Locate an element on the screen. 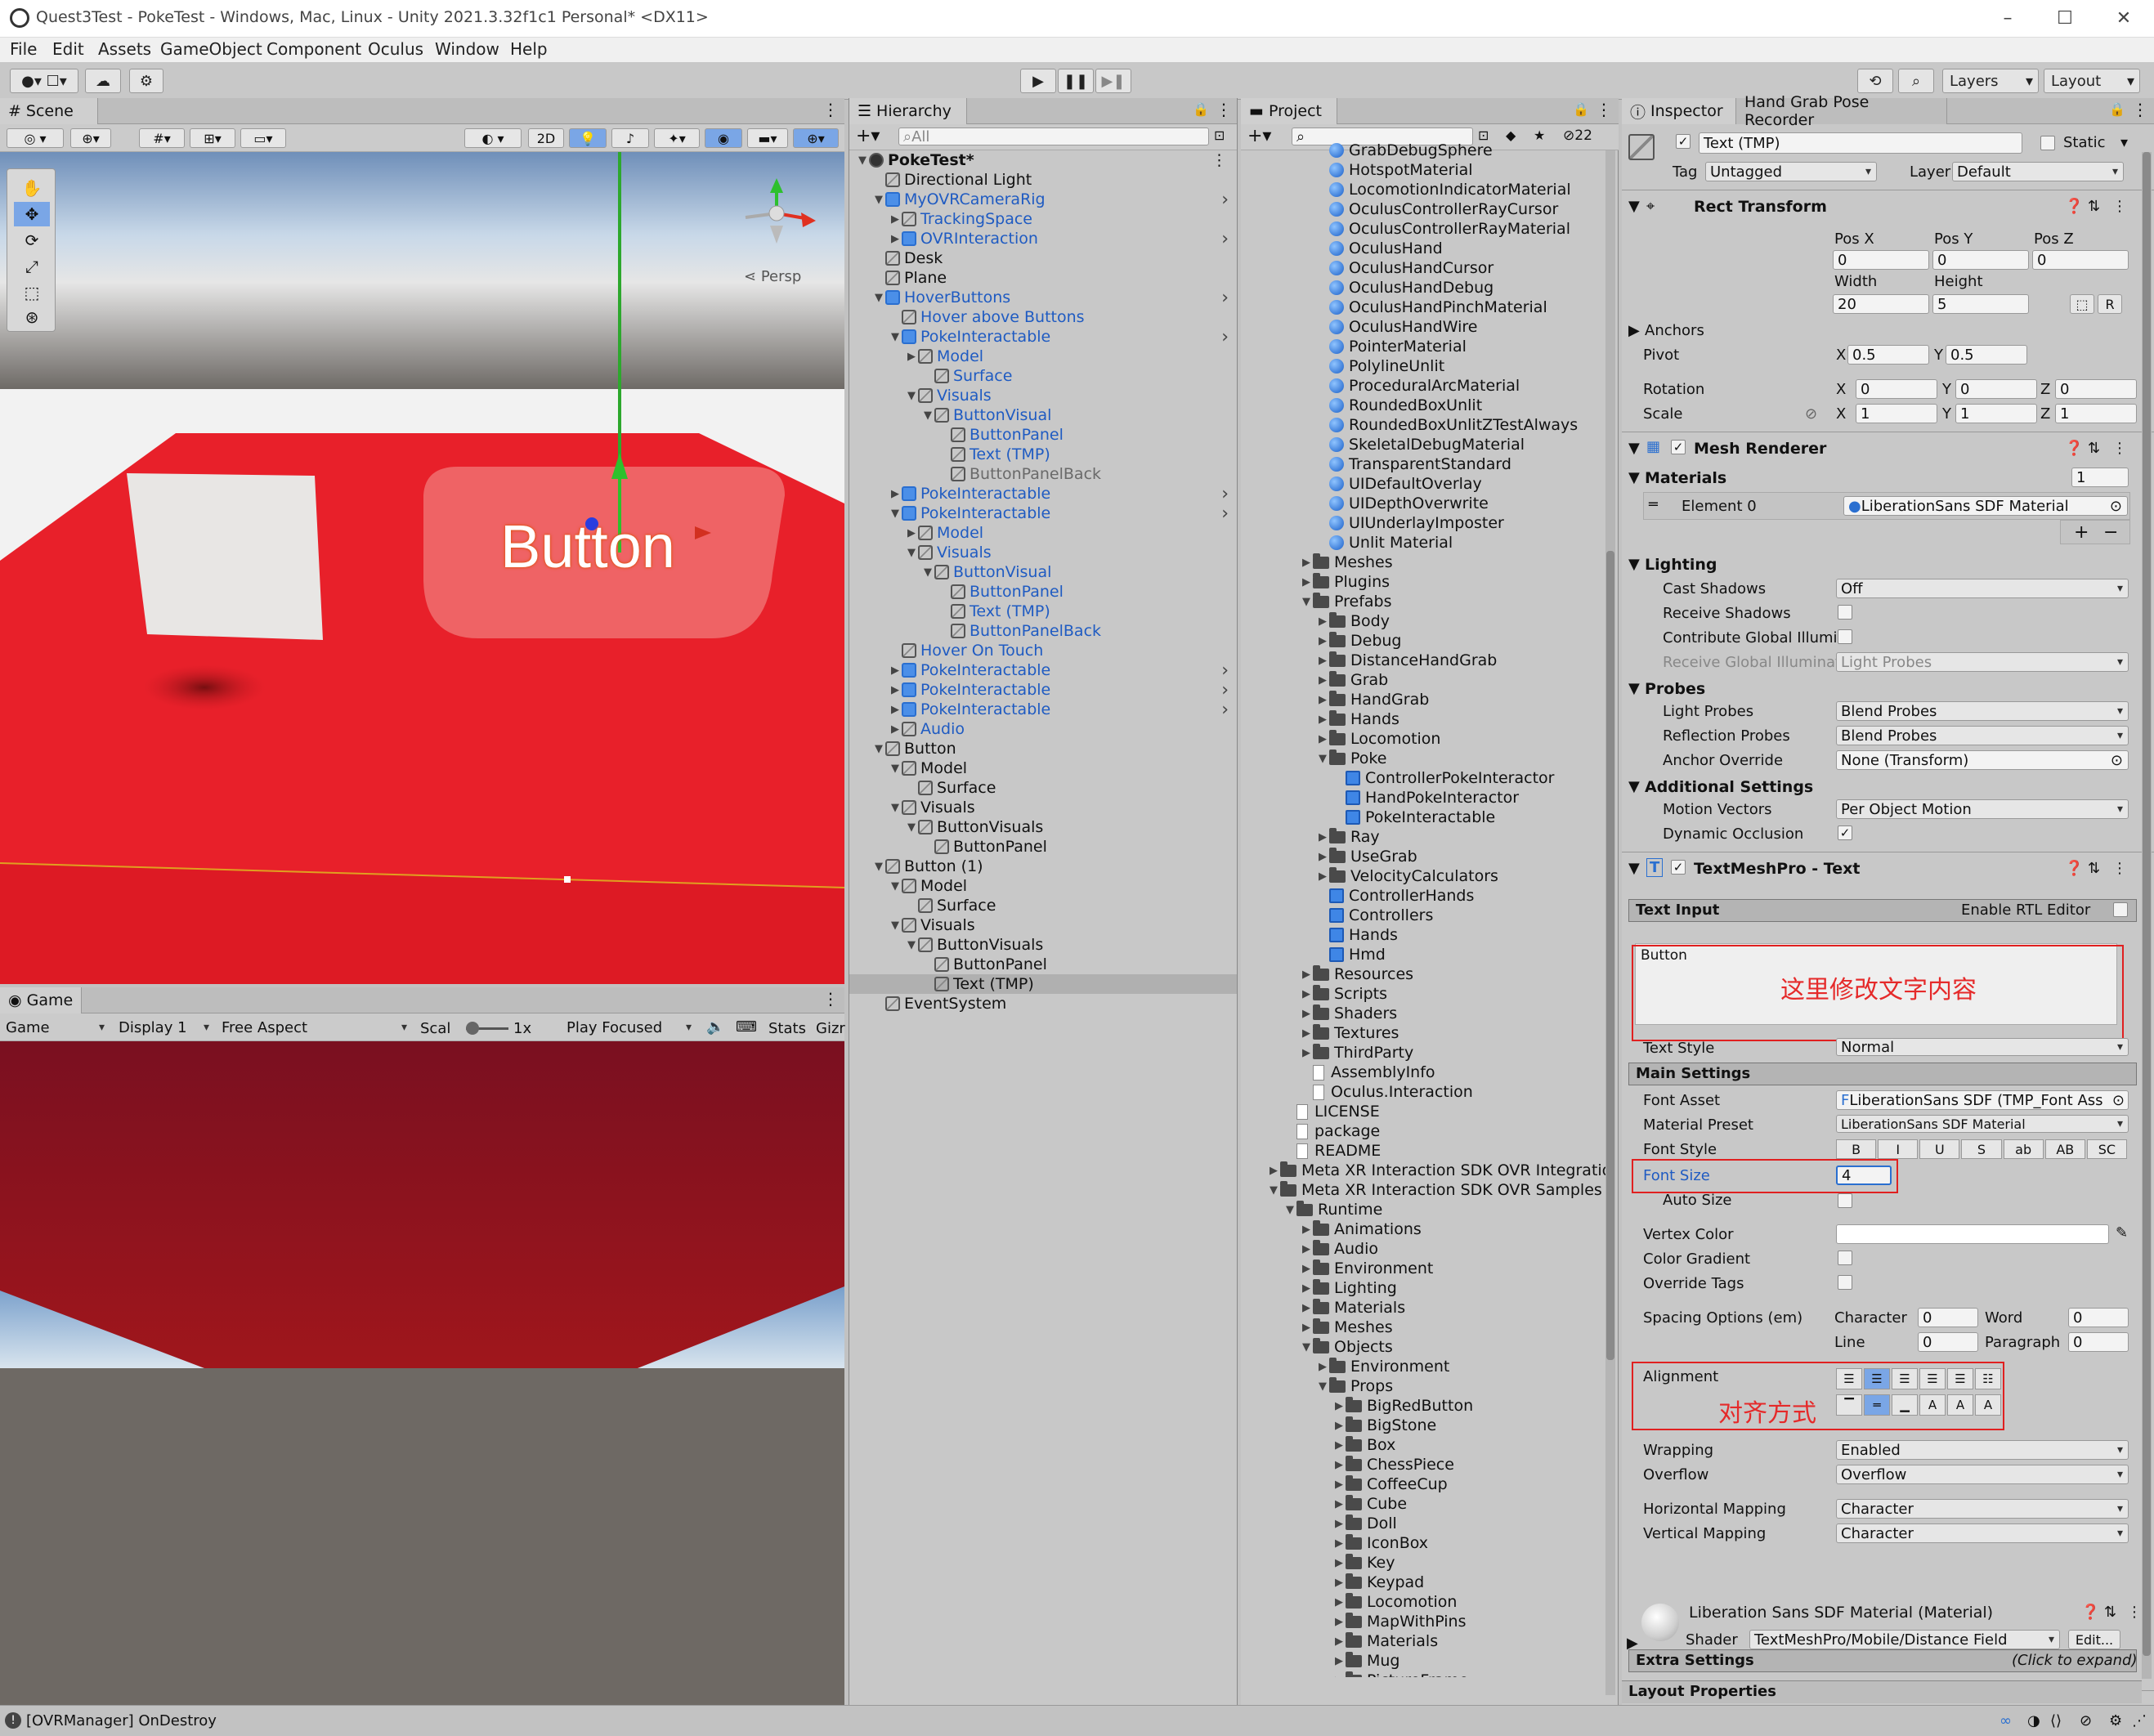 The width and height of the screenshot is (2154, 1736). project-item: Oculus.Interaction is located at coordinates (1357, 1092).